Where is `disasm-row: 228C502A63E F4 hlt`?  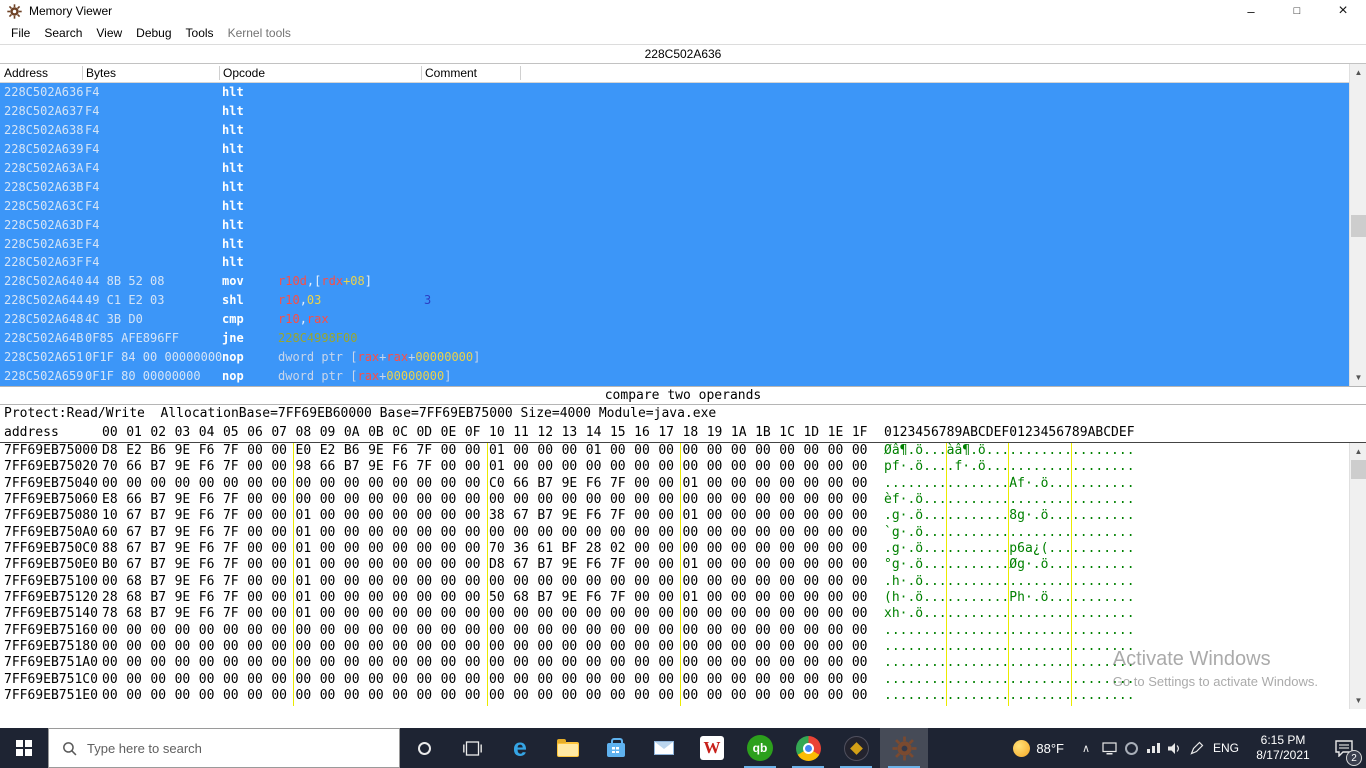 disasm-row: 228C502A63E F4 hlt is located at coordinates (674, 244).